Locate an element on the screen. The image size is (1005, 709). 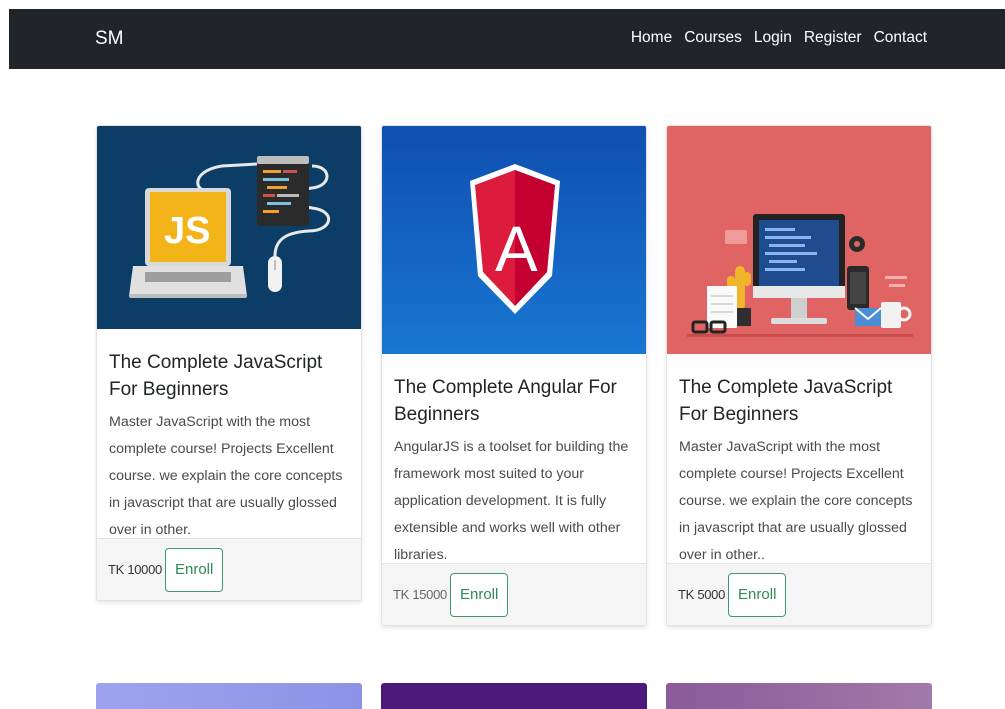
card-footer: TK 5000 Enroll is located at coordinates (799, 594).